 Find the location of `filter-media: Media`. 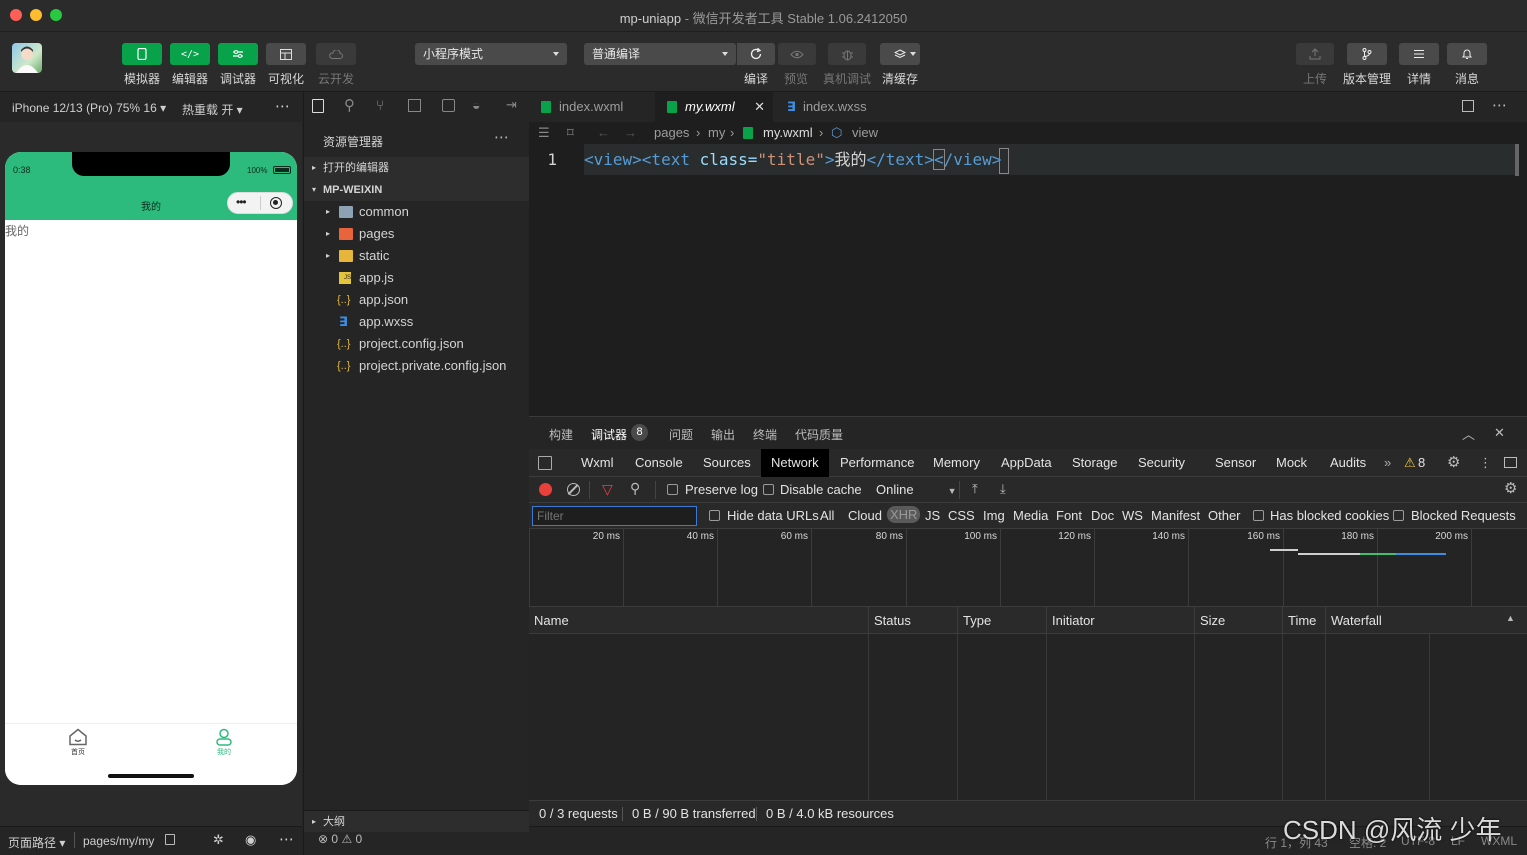

filter-media: Media is located at coordinates (1030, 515).